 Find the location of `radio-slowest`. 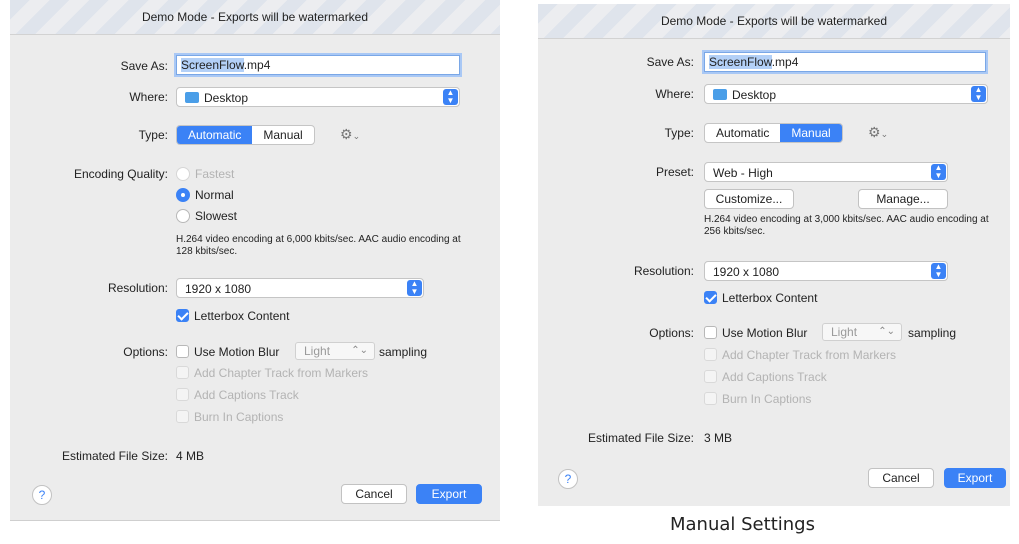

radio-slowest is located at coordinates (183, 216).